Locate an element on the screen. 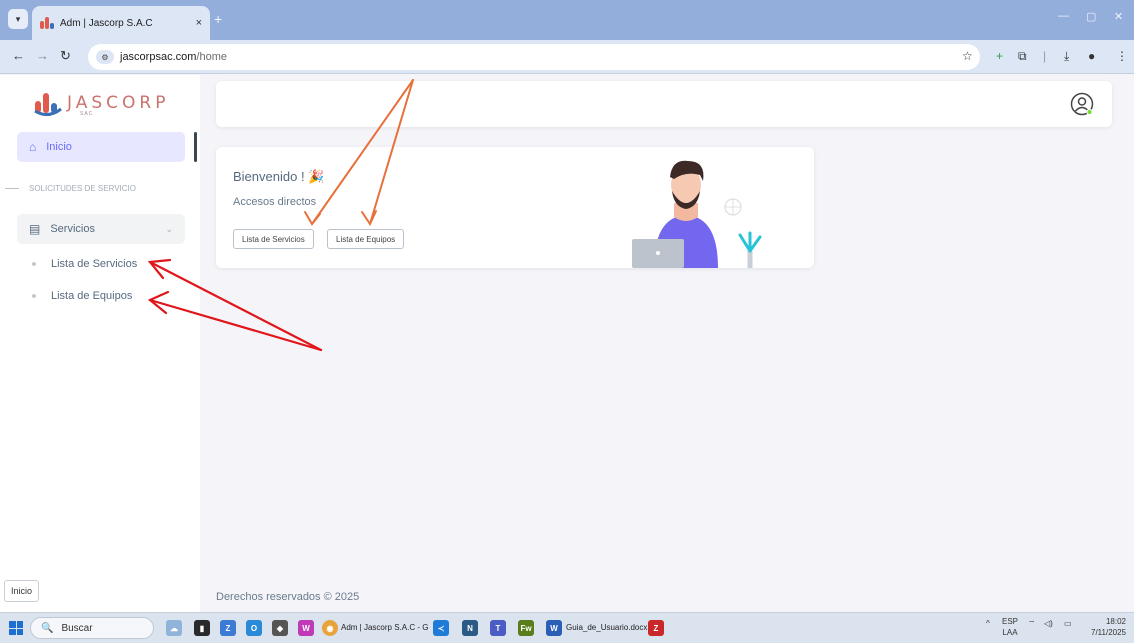 The width and height of the screenshot is (1134, 643). calendar-icon: ▤ is located at coordinates (35, 229).